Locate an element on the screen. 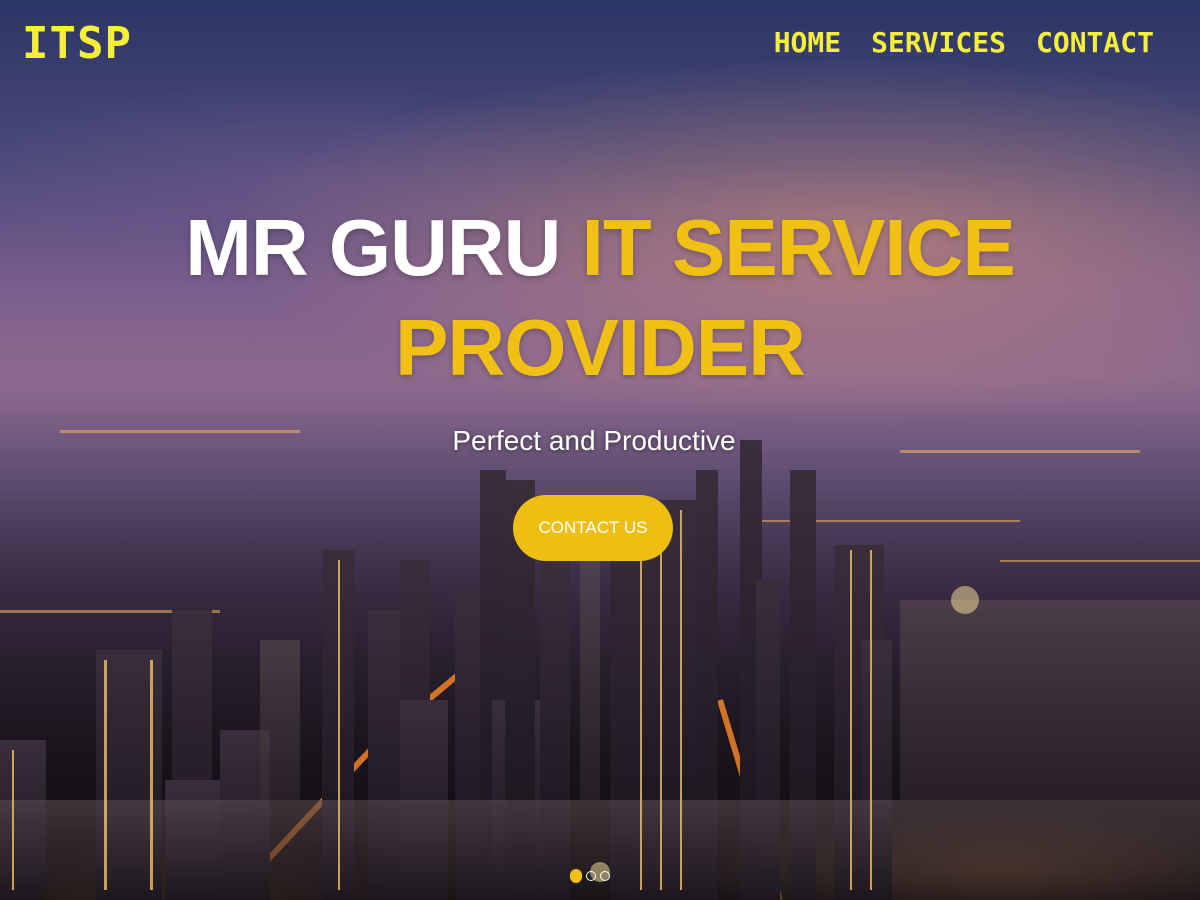 The height and width of the screenshot is (900, 1200). nav-home-link: HOME is located at coordinates (807, 42).